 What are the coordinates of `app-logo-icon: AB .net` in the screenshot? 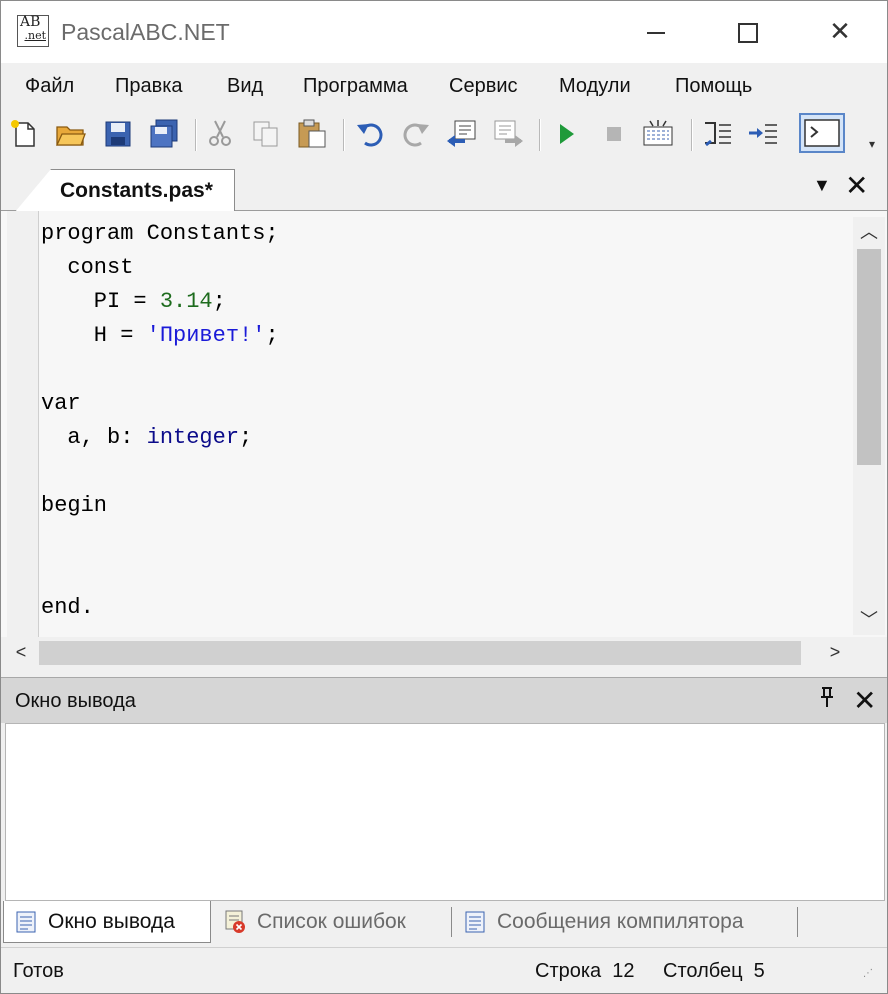 It's located at (33, 31).